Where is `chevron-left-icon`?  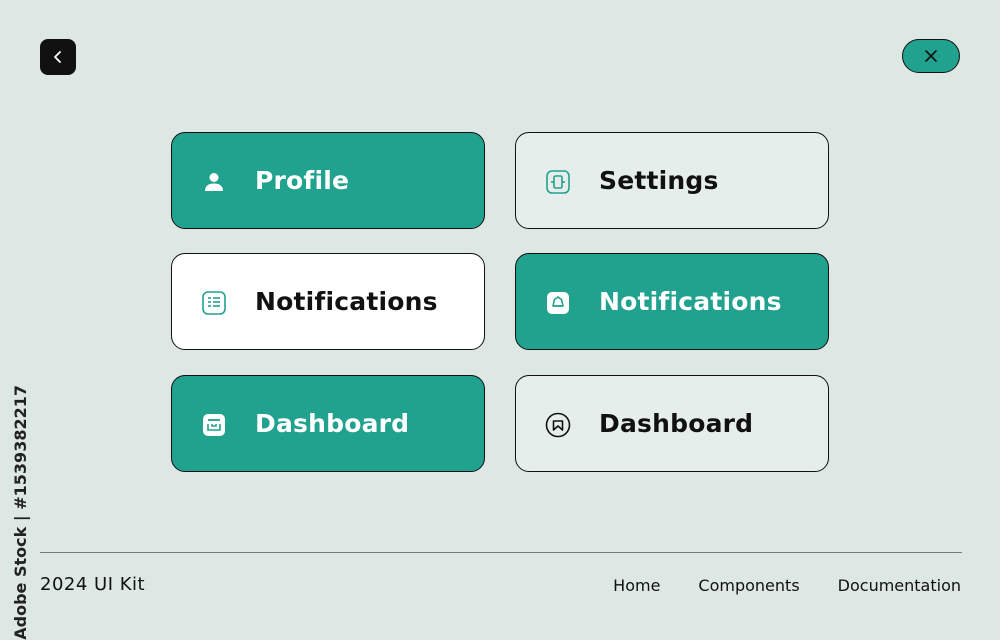 chevron-left-icon is located at coordinates (57, 57).